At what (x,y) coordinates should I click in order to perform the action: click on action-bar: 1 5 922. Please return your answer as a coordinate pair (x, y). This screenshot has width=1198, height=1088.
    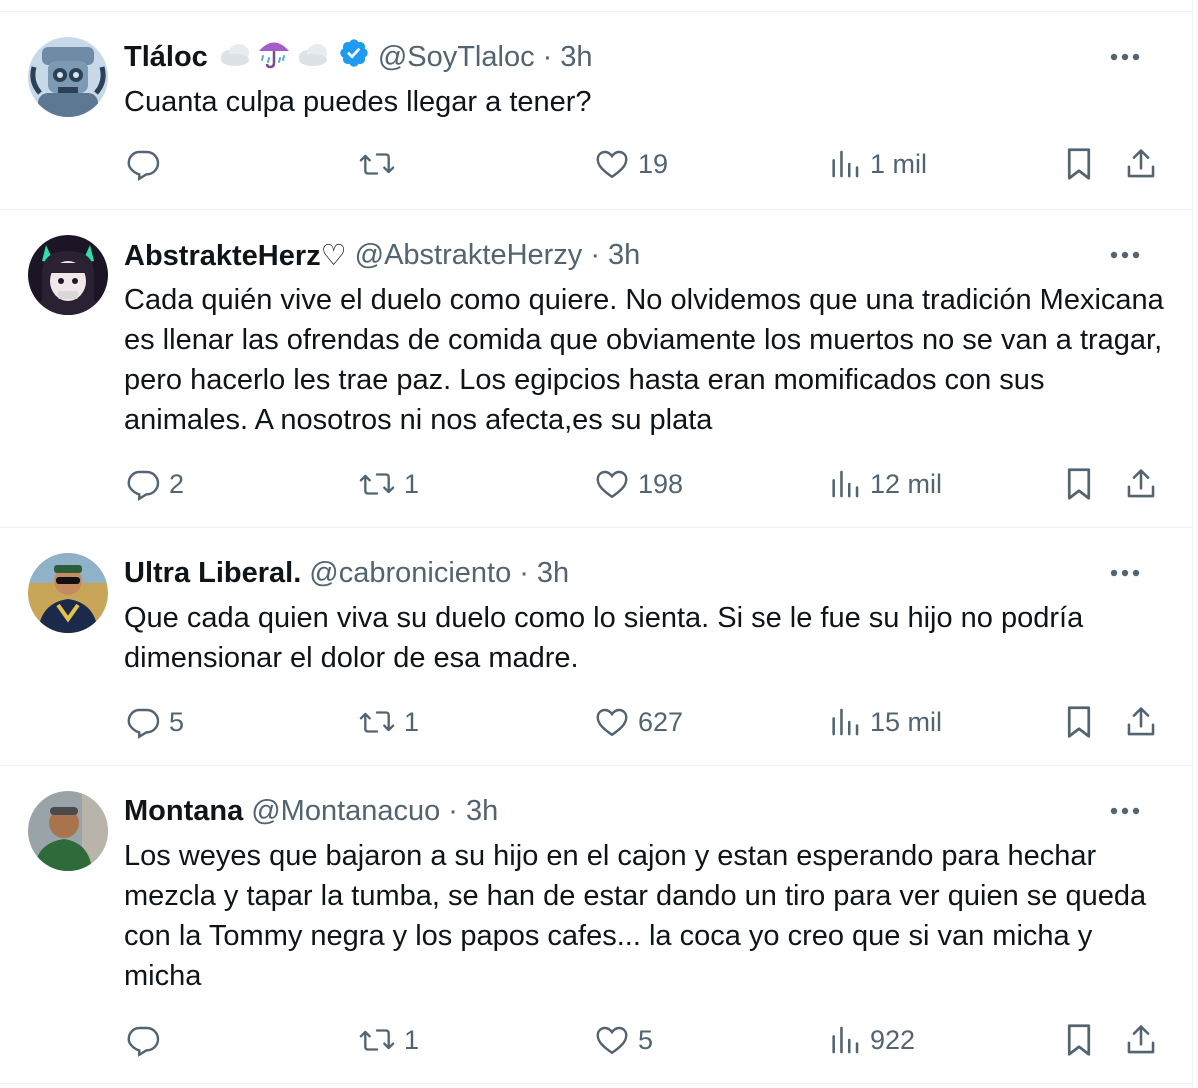
    Looking at the image, I should click on (596, 1040).